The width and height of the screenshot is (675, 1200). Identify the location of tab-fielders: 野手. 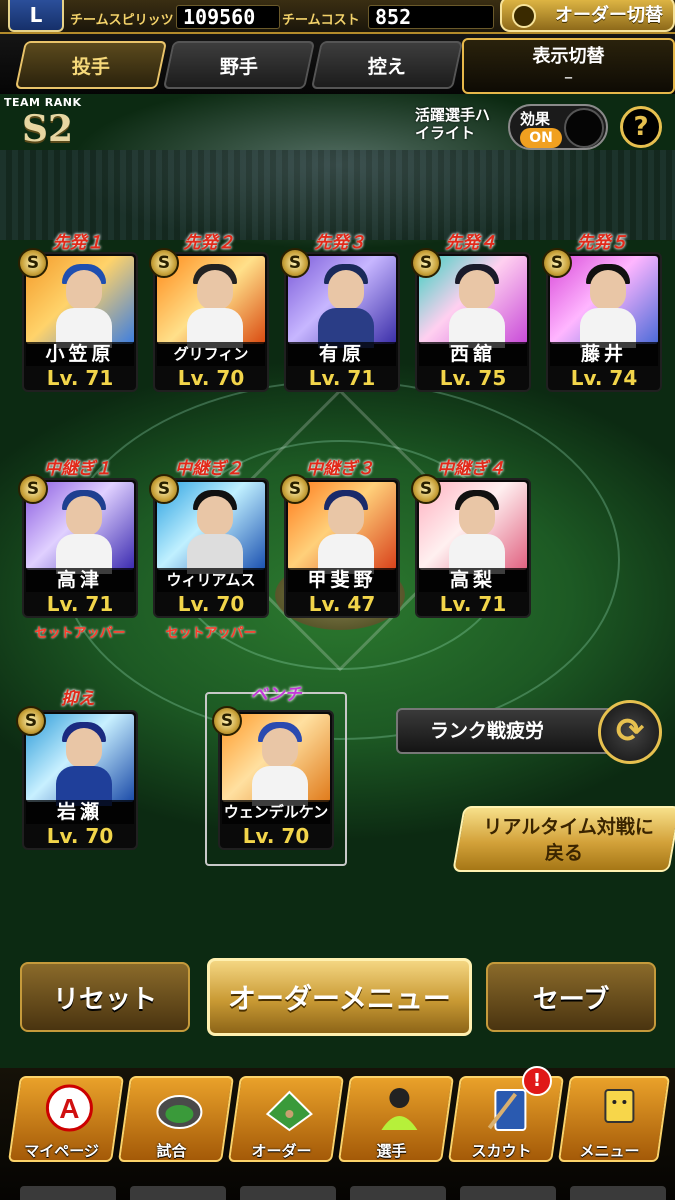
(239, 65).